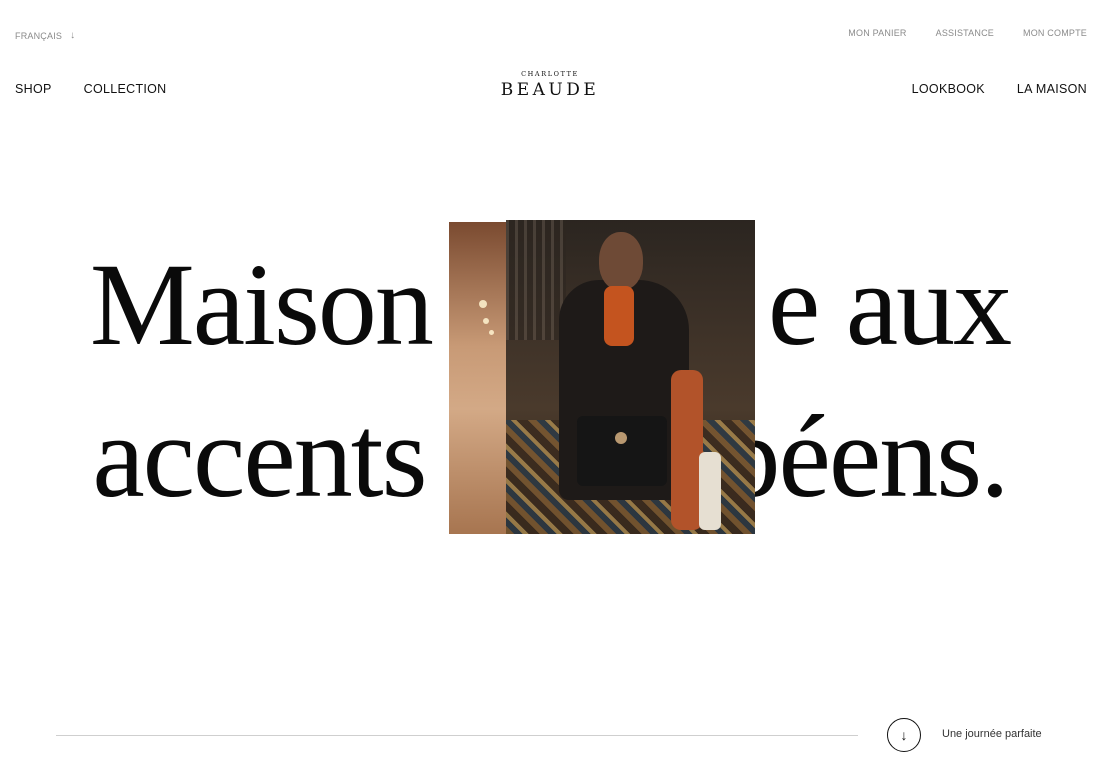  Describe the element at coordinates (39, 35) in the screenshot. I see `language-label: FRANÇAIS` at that location.